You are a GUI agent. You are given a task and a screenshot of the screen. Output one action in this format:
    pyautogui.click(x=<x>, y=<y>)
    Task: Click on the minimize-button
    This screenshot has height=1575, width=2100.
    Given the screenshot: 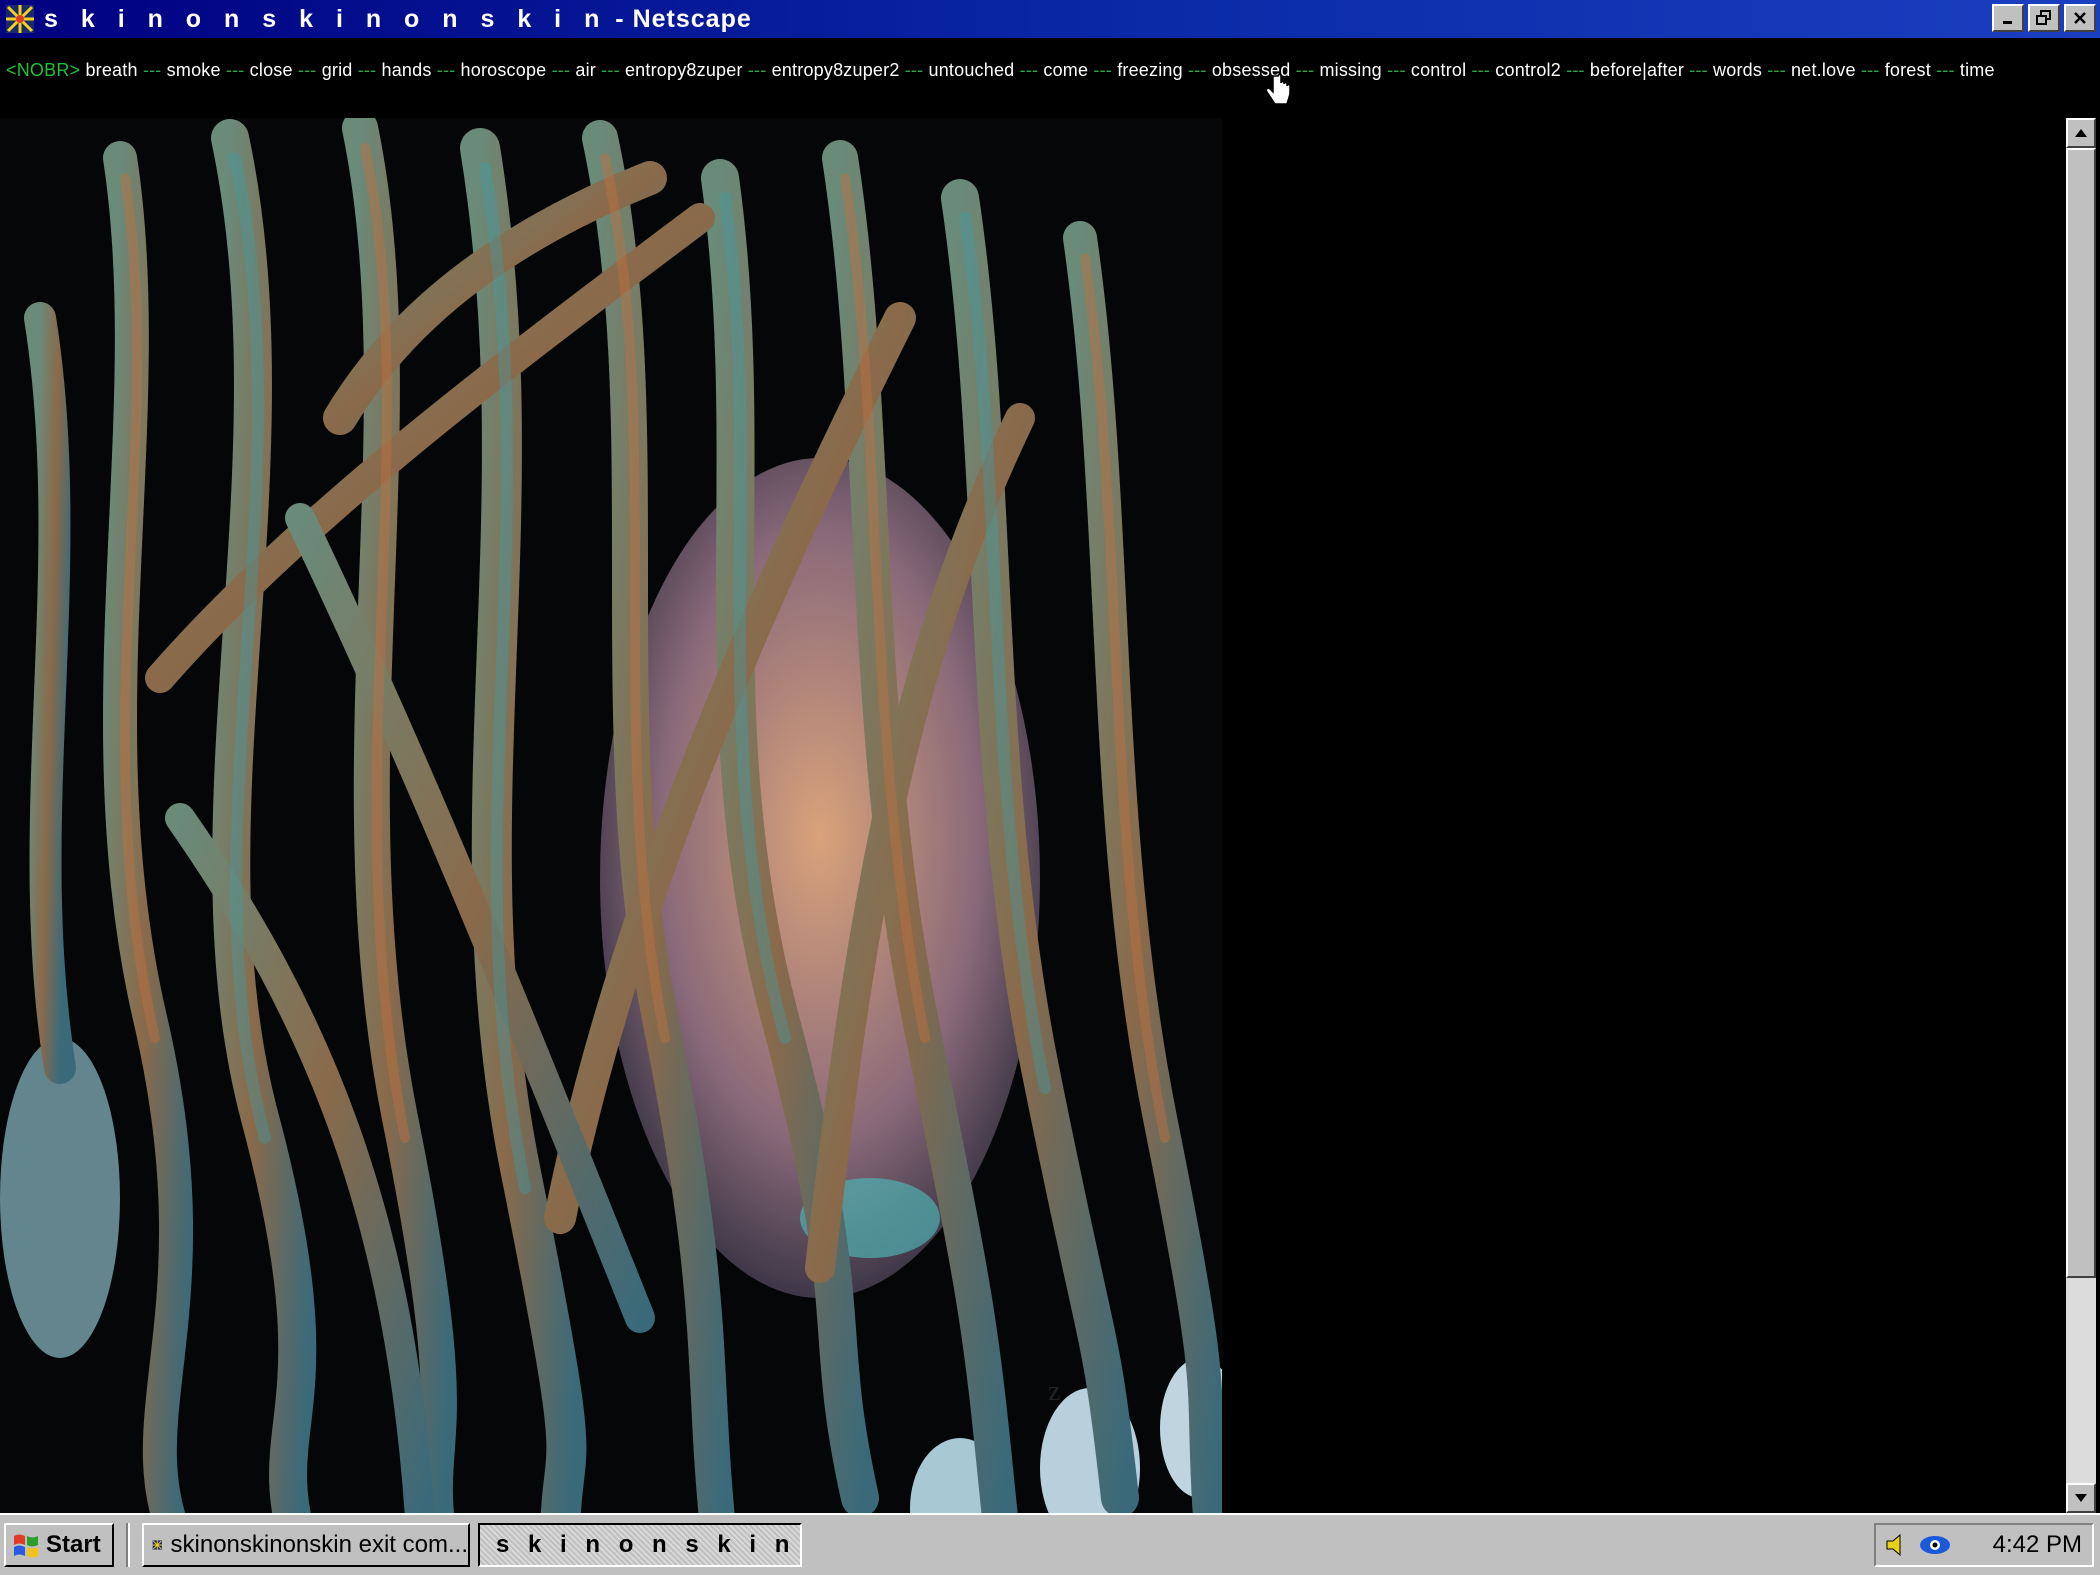 What is the action you would take?
    pyautogui.click(x=2008, y=18)
    